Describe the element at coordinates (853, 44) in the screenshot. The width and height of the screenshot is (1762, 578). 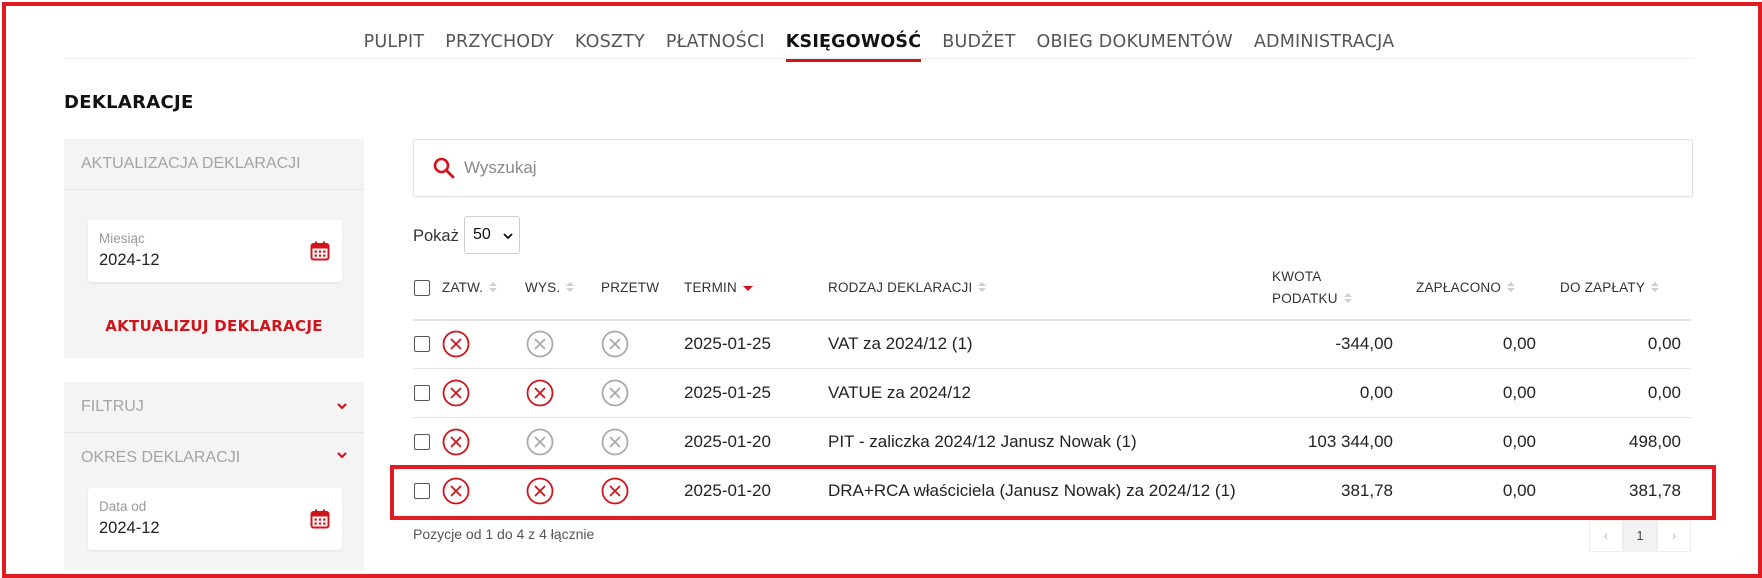
I see `nav-item-ksiegowosc: KSIĘGOWOŚĆ` at that location.